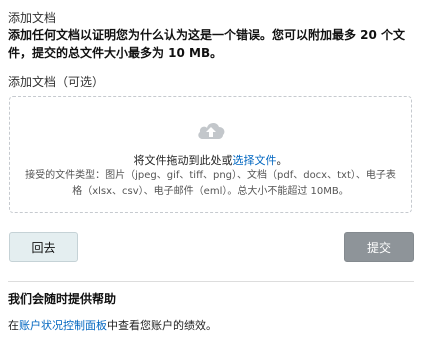 Image resolution: width=438 pixels, height=348 pixels. Describe the element at coordinates (32, 18) in the screenshot. I see `section-title: 添加文档` at that location.